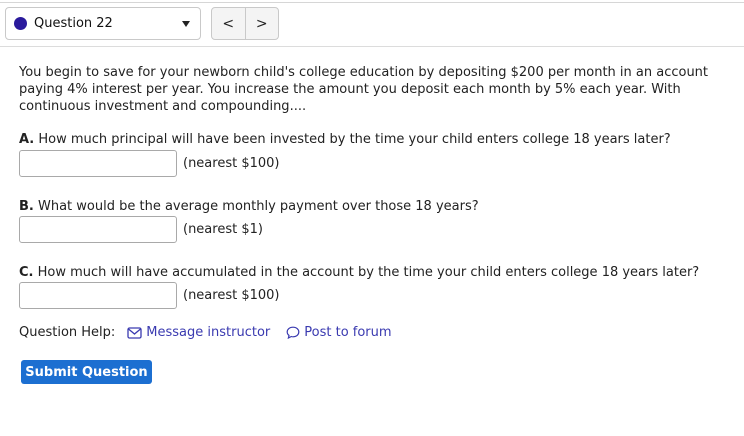 The height and width of the screenshot is (436, 744). I want to click on part-a-answer-input, so click(98, 163).